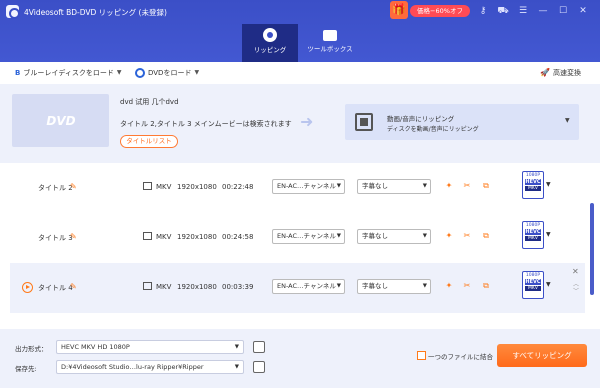 The width and height of the screenshot is (600, 388). What do you see at coordinates (26, 369) in the screenshot?
I see `save-to-label: 保存先:` at bounding box center [26, 369].